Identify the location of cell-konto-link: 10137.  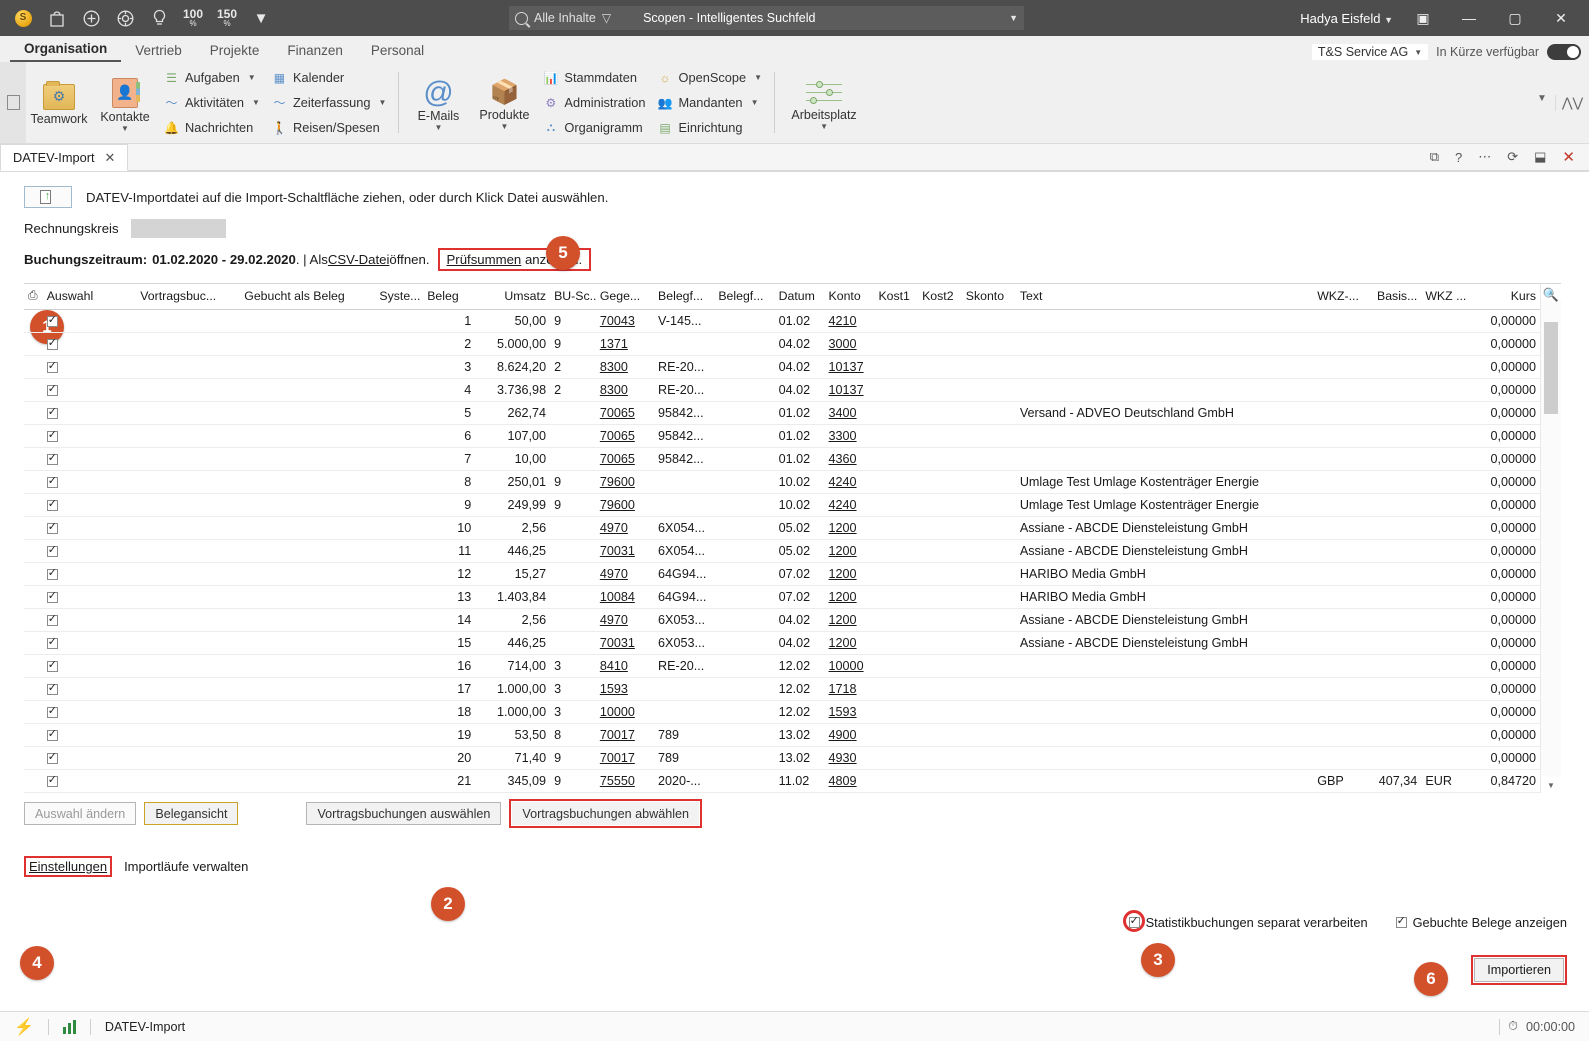
(846, 390).